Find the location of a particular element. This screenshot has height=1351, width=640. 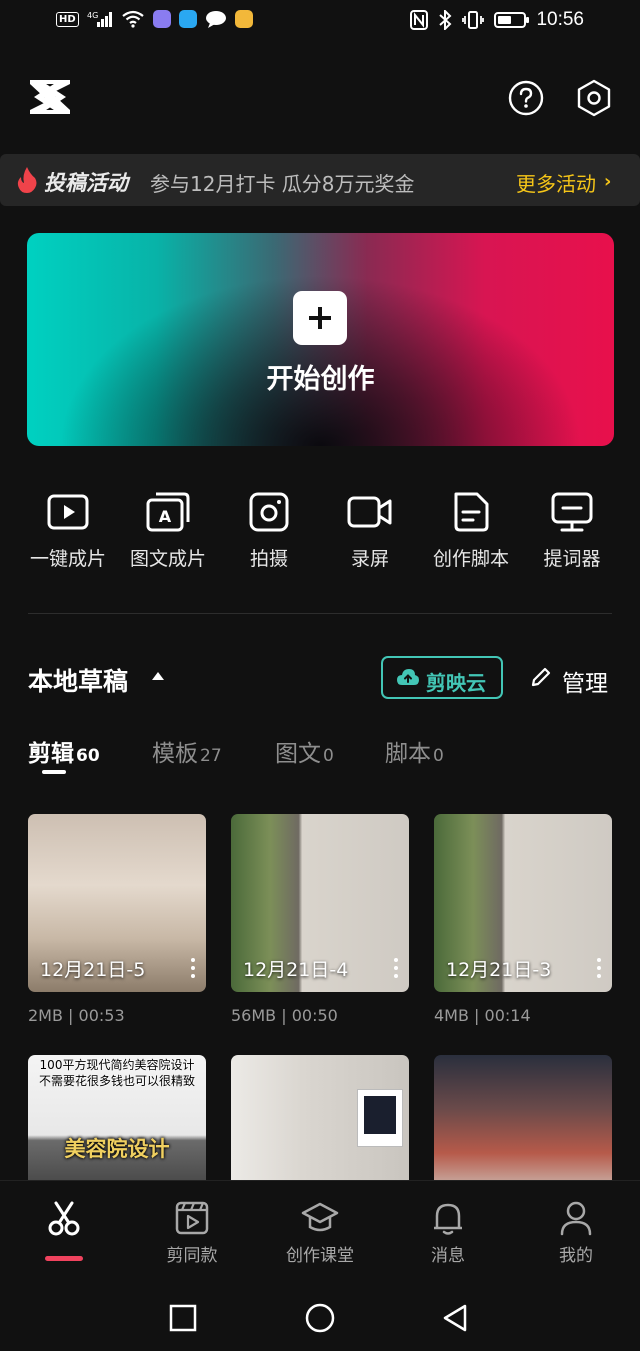

nav-label: 我的 is located at coordinates (576, 1256).